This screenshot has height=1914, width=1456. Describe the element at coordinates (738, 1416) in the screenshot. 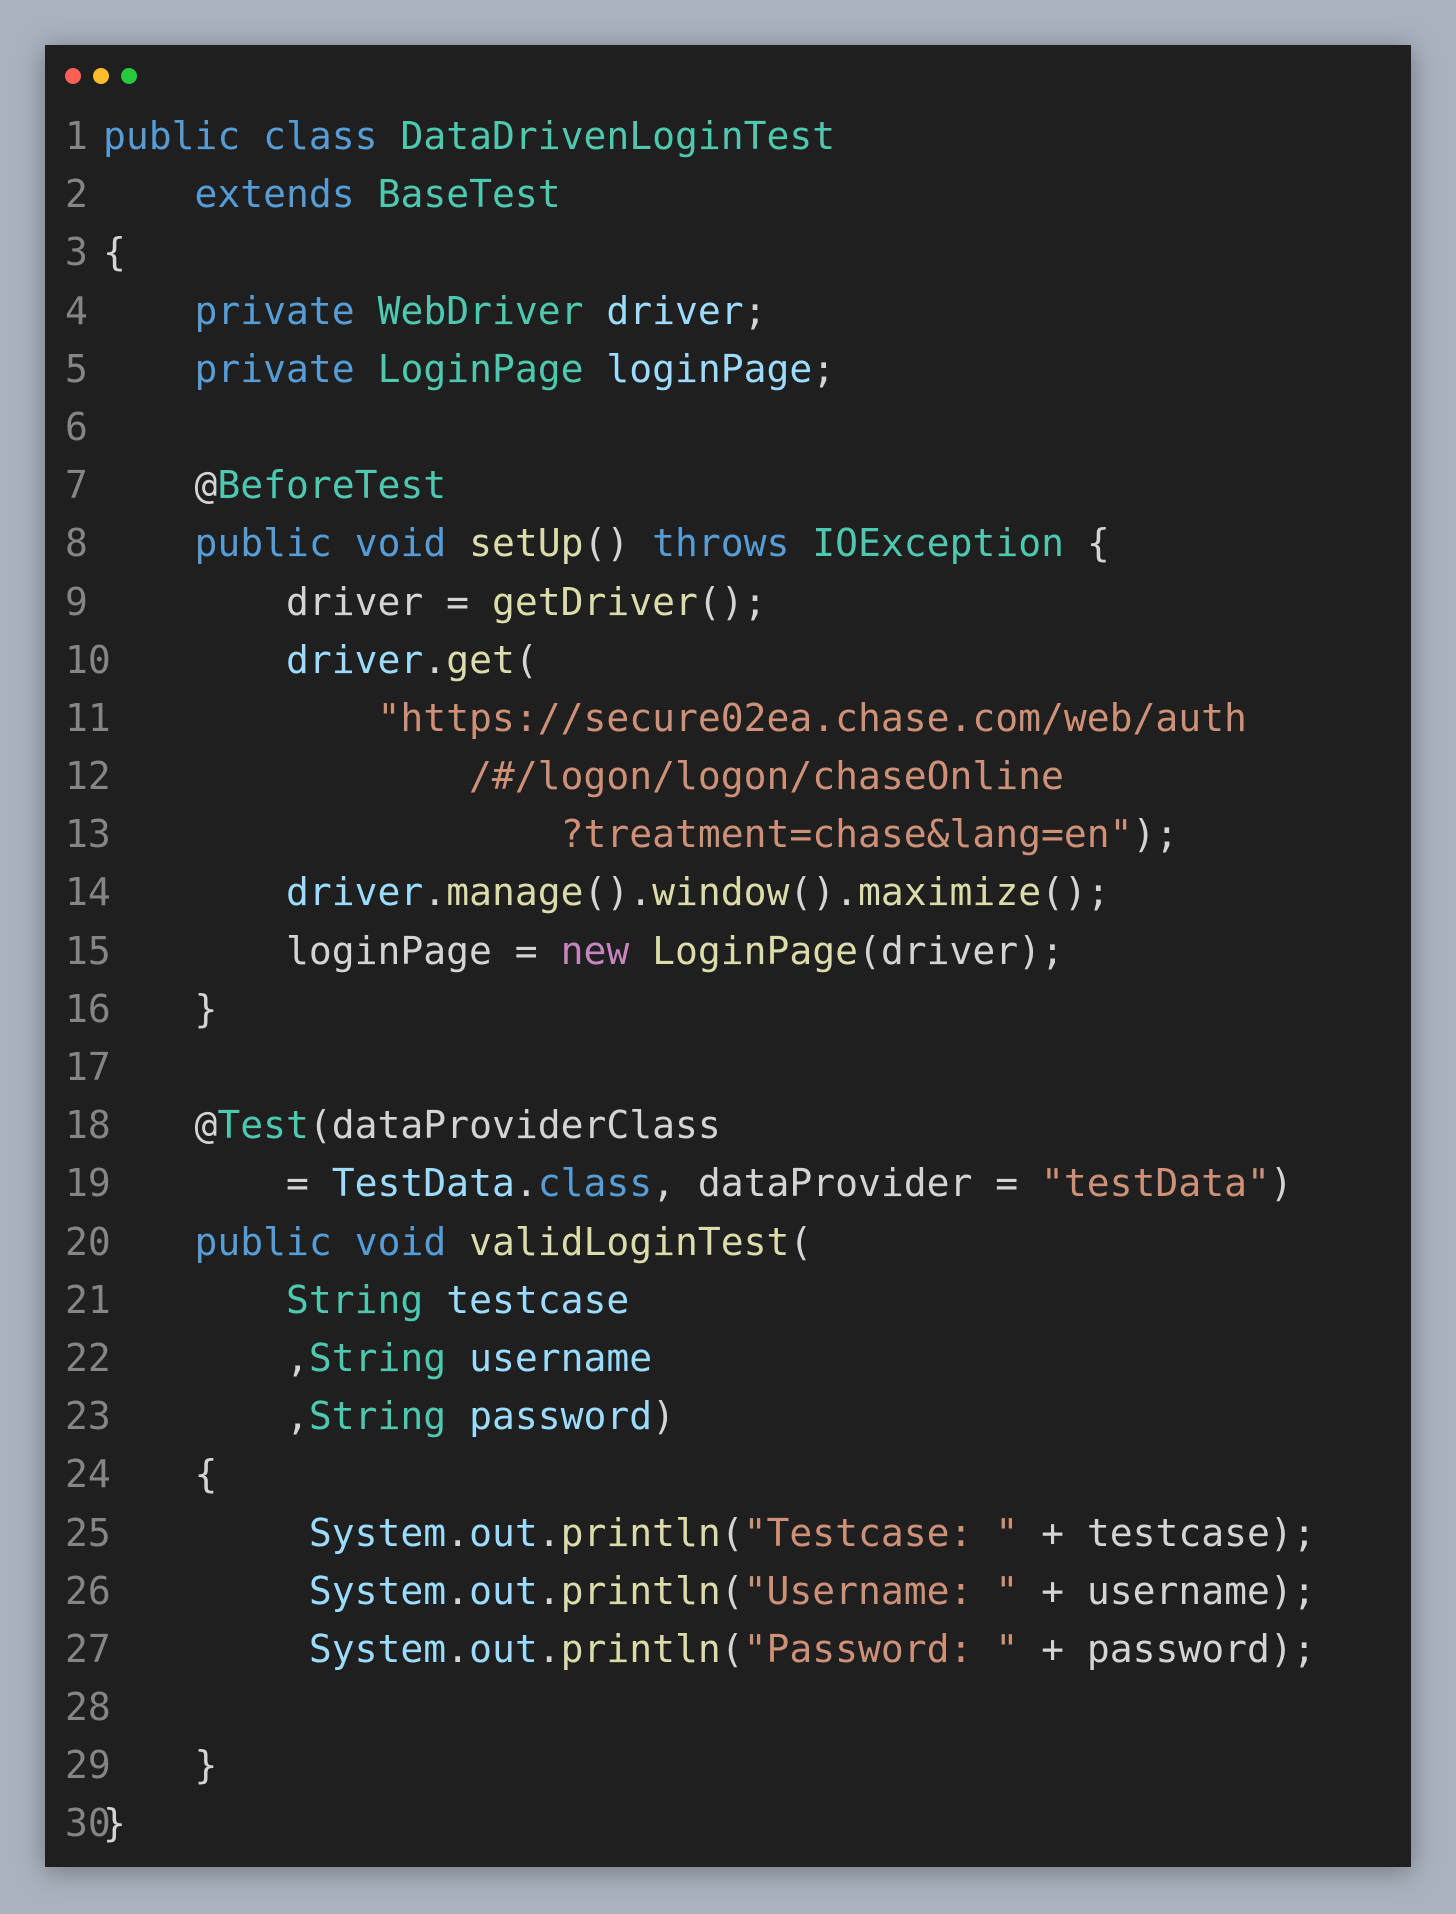

I see `code-line: 23 ,String password)` at that location.